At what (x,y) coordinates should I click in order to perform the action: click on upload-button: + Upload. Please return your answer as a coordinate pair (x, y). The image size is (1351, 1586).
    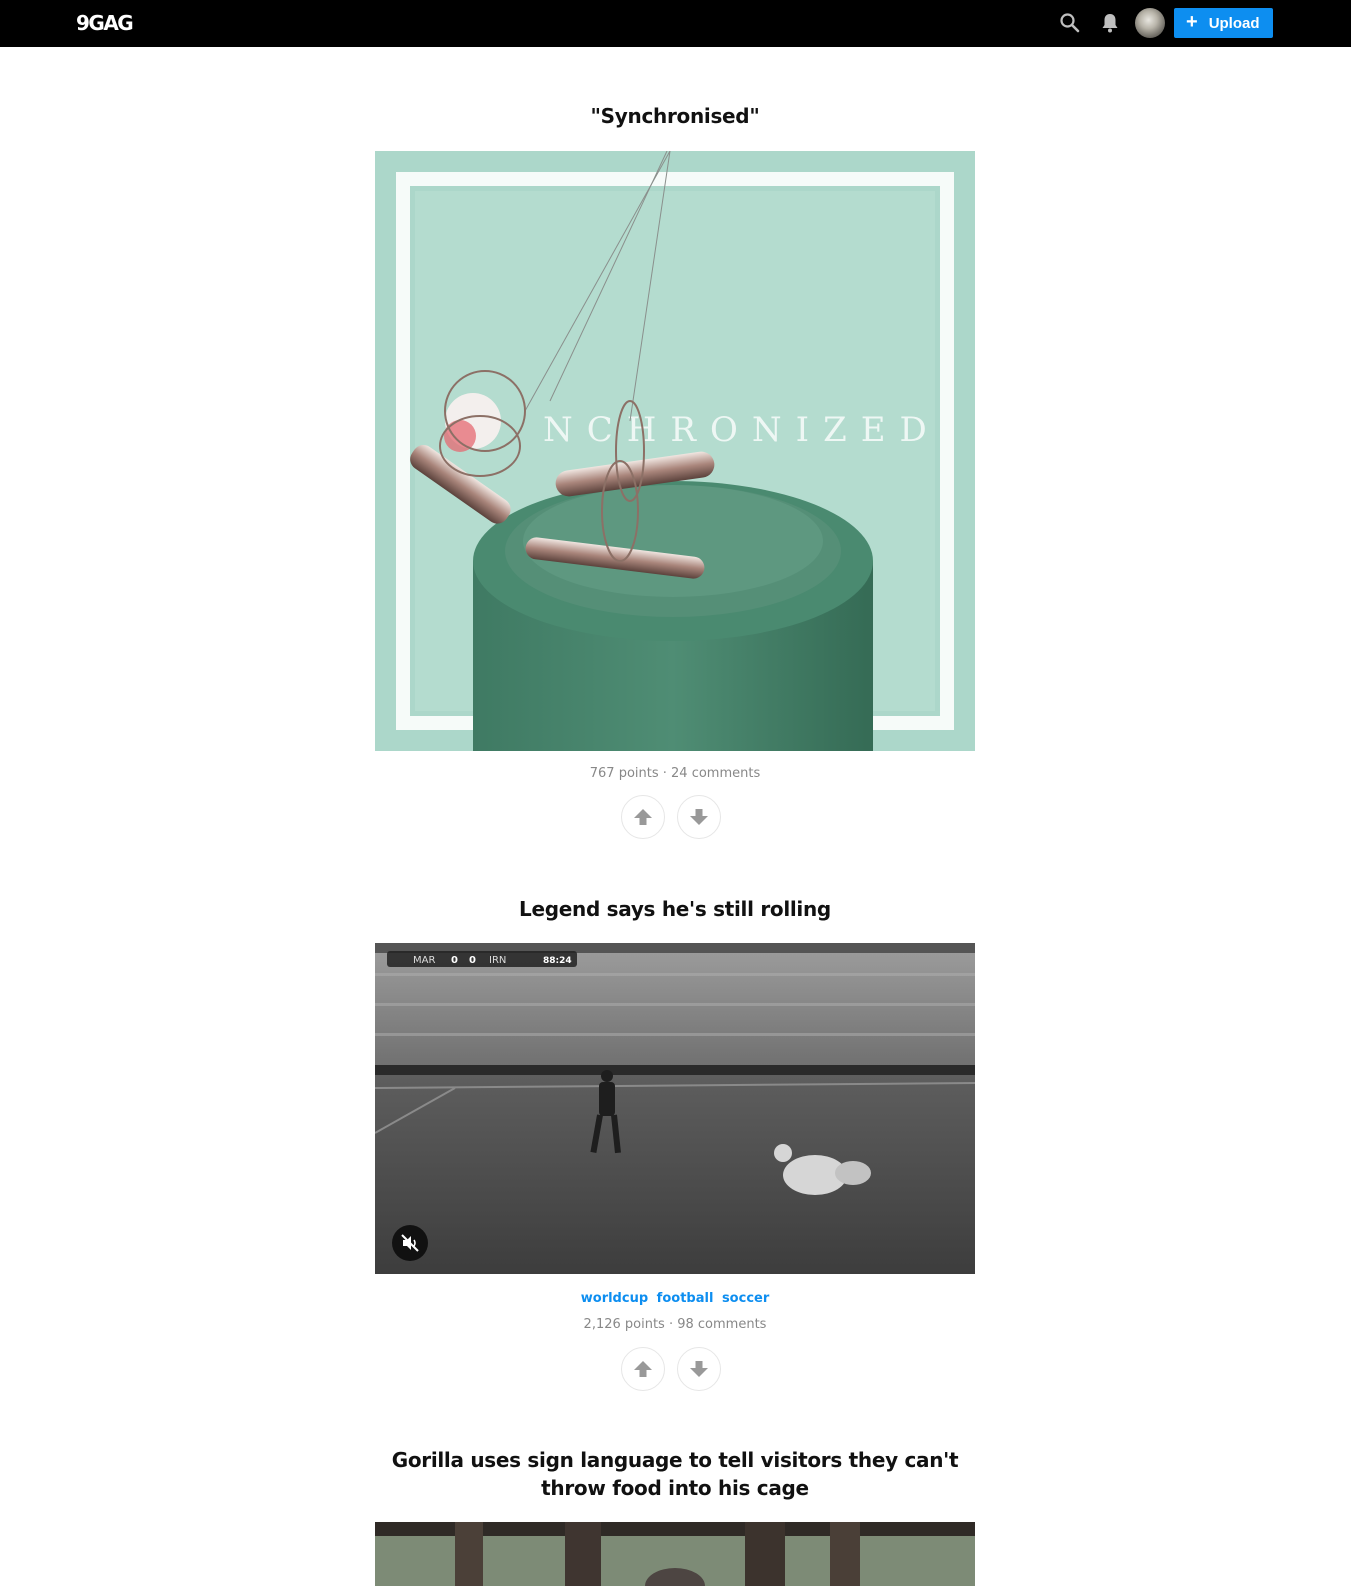
    Looking at the image, I should click on (1223, 23).